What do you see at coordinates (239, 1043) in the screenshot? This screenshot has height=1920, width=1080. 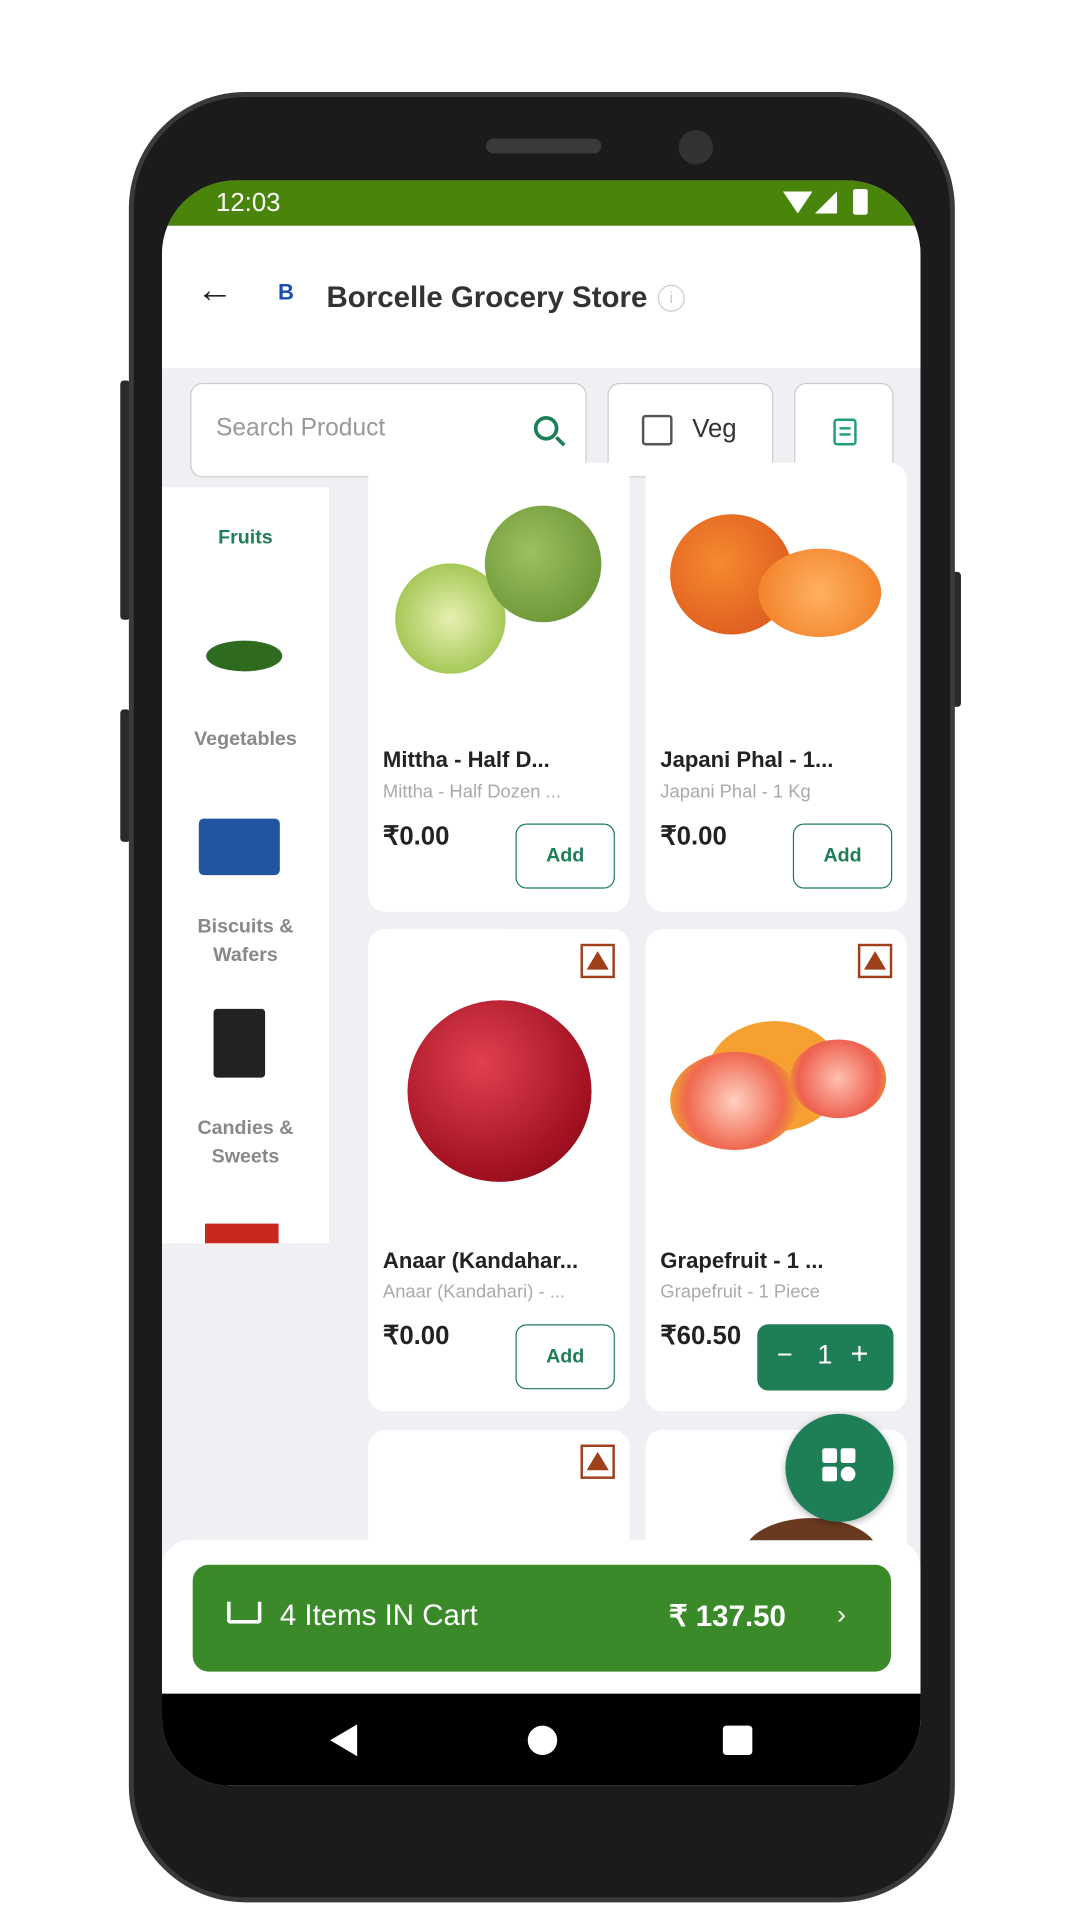 I see `candies-image` at bounding box center [239, 1043].